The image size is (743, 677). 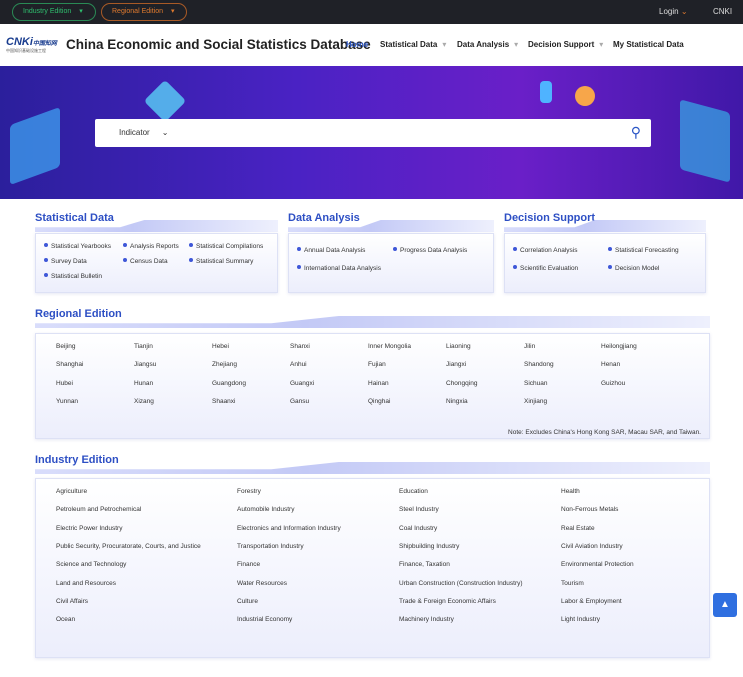 What do you see at coordinates (247, 601) in the screenshot?
I see `industry-link: Culture` at bounding box center [247, 601].